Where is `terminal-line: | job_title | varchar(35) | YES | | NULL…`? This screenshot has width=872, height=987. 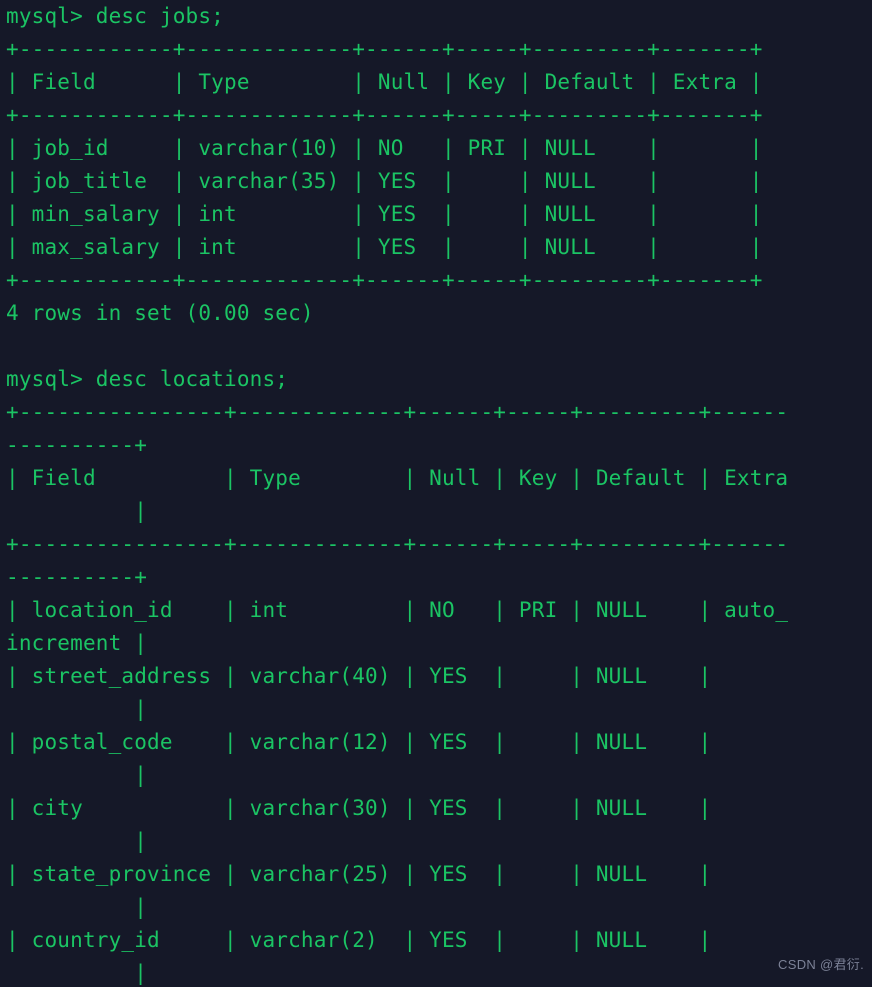
terminal-line: | job_title | varchar(35) | YES | | NULL… is located at coordinates (384, 181).